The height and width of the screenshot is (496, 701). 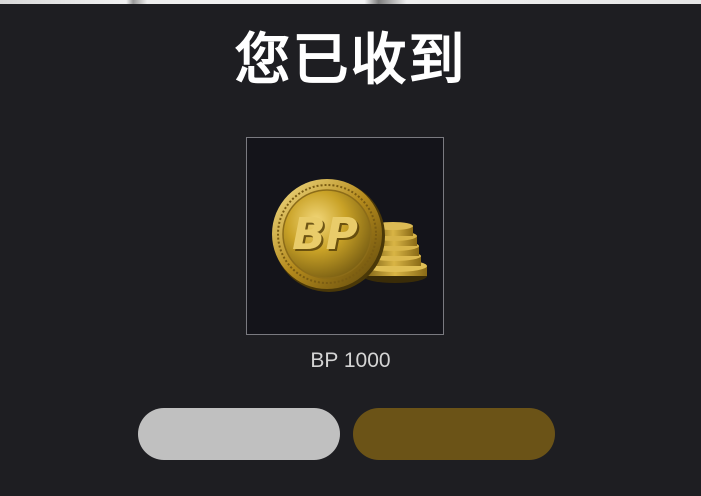 I want to click on background-image-strip, so click(x=350, y=2).